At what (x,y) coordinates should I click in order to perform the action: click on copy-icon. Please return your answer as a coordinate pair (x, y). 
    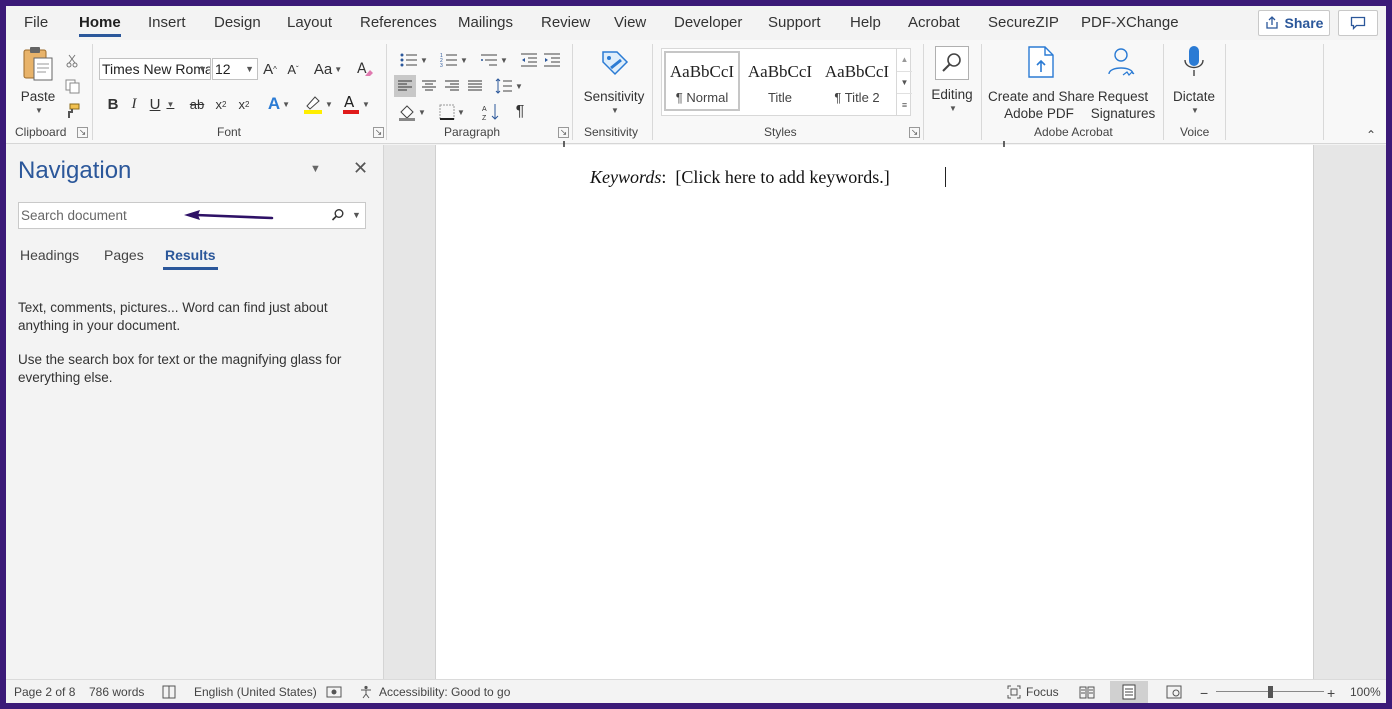
    Looking at the image, I should click on (72, 86).